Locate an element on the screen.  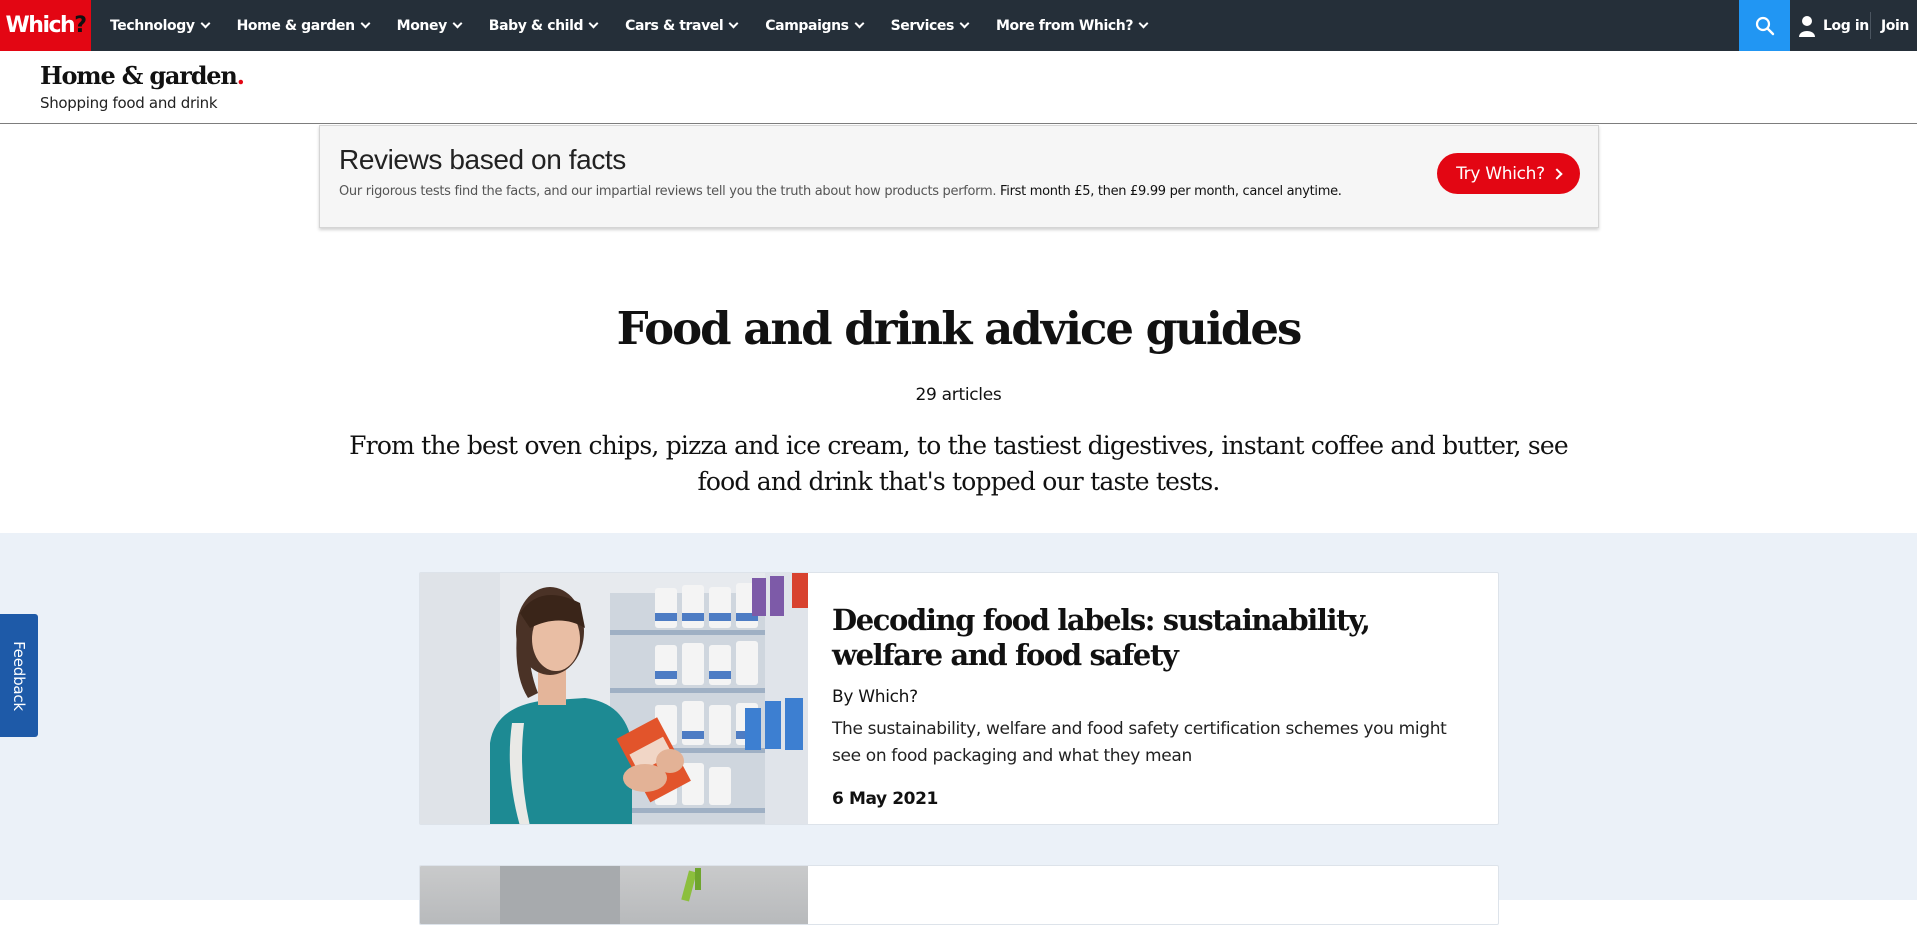
nav-item-technology: Technology is located at coordinates (160, 25).